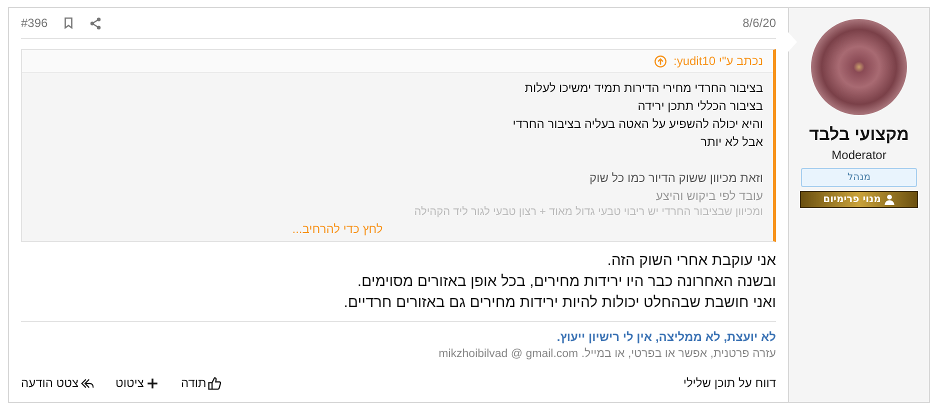 This screenshot has height=411, width=937. I want to click on quote-line: והיא יכולה להשפיע על האטה בעליה בציבור החרדי, so click(637, 124).